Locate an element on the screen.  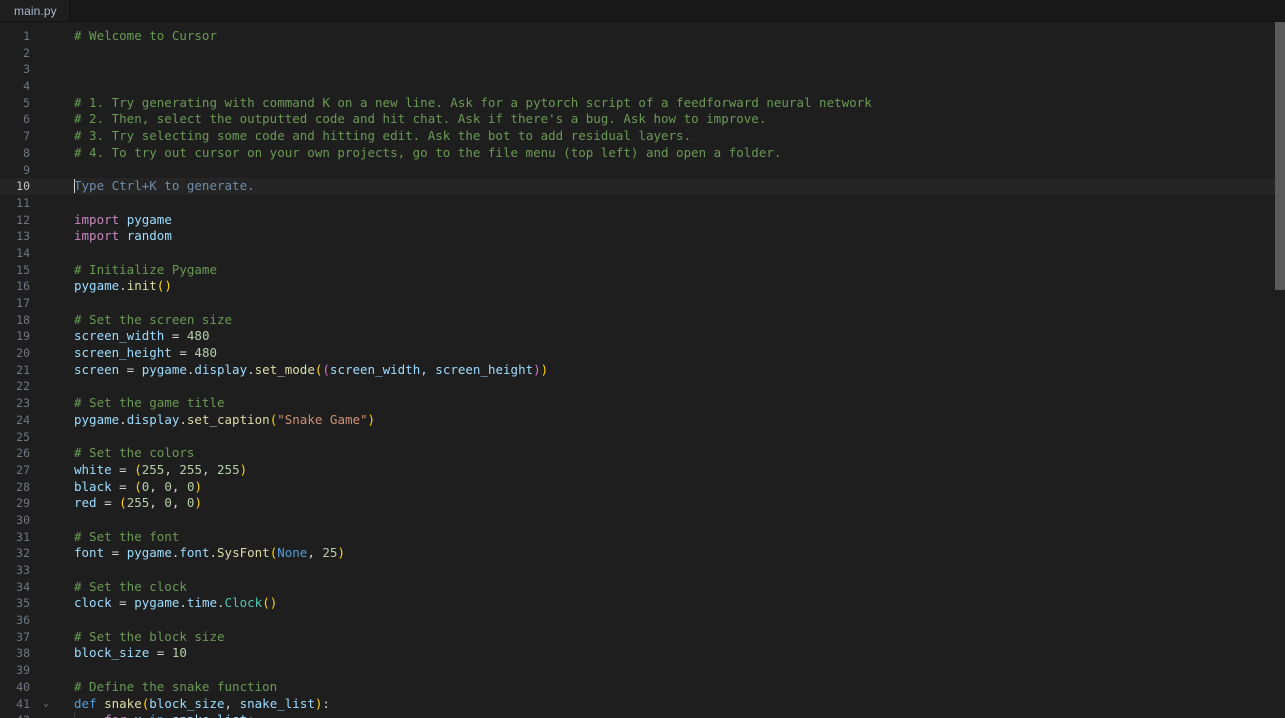
code-token: import is located at coordinates (97, 219).